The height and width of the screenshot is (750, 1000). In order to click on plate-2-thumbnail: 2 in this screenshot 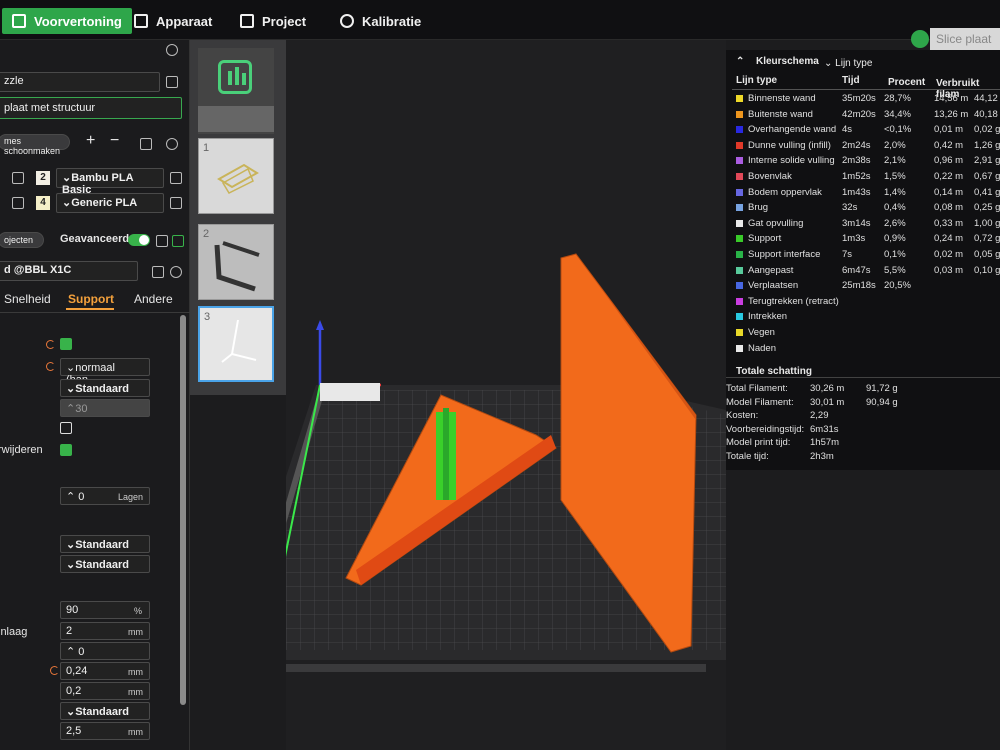, I will do `click(236, 262)`.